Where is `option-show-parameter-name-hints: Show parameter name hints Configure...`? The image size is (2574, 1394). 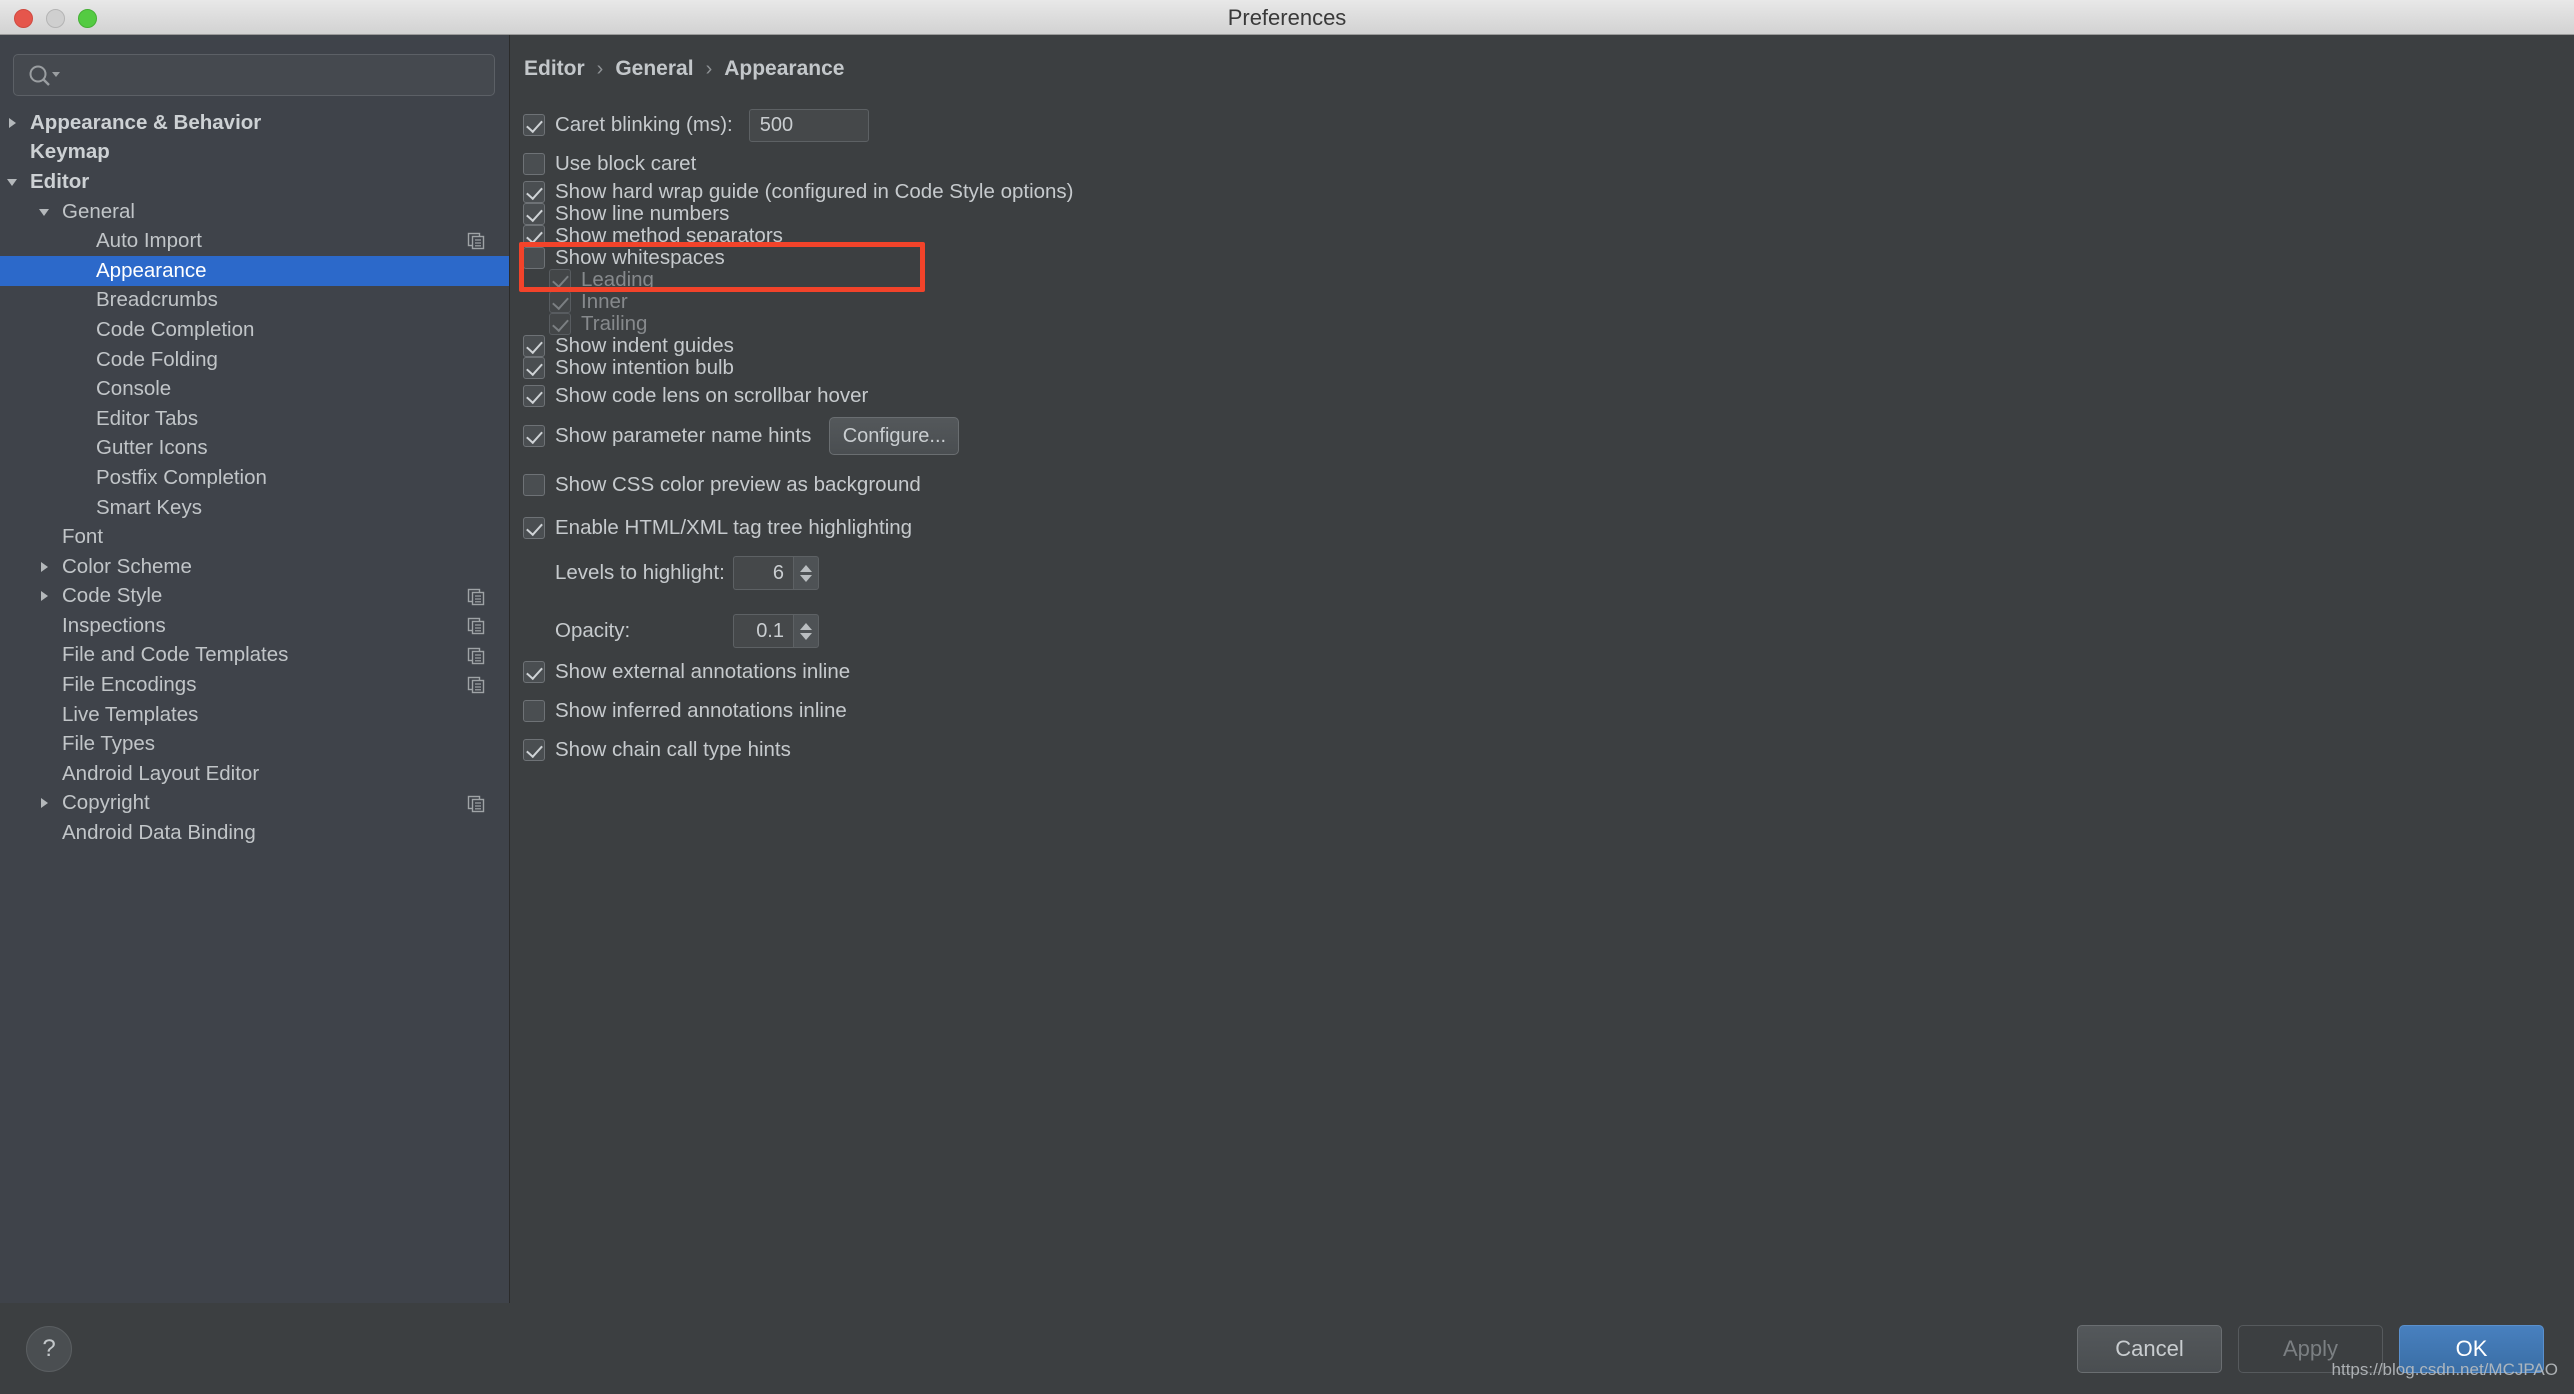 option-show-parameter-name-hints: Show parameter name hints Configure... is located at coordinates (1543, 436).